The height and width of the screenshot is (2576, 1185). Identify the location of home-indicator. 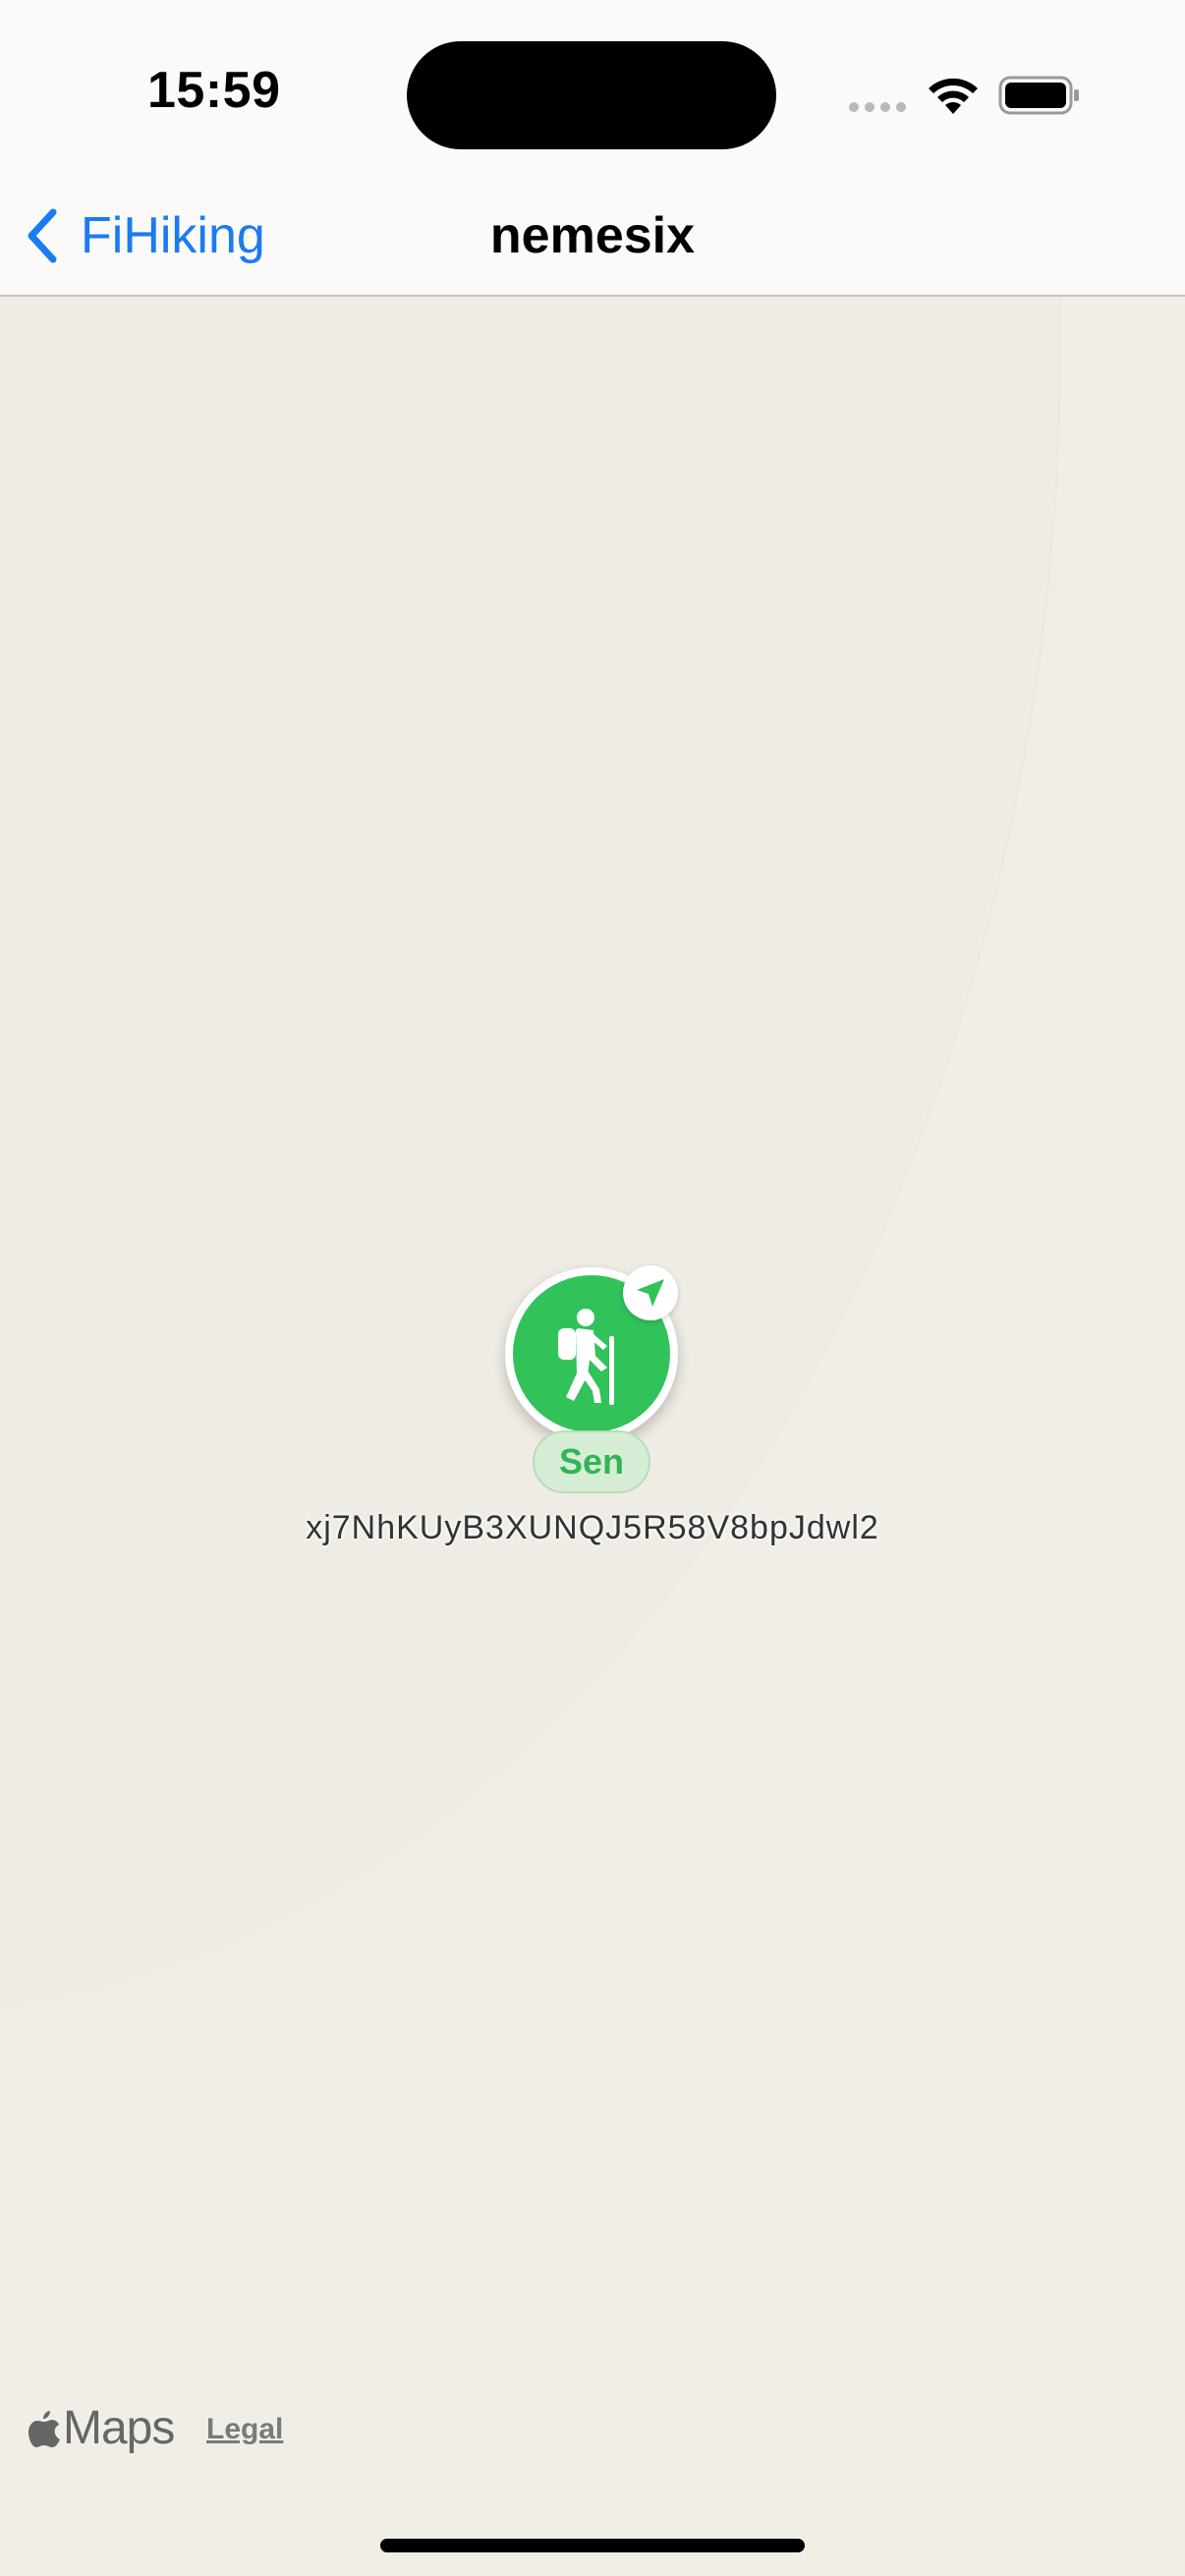
(592, 2545).